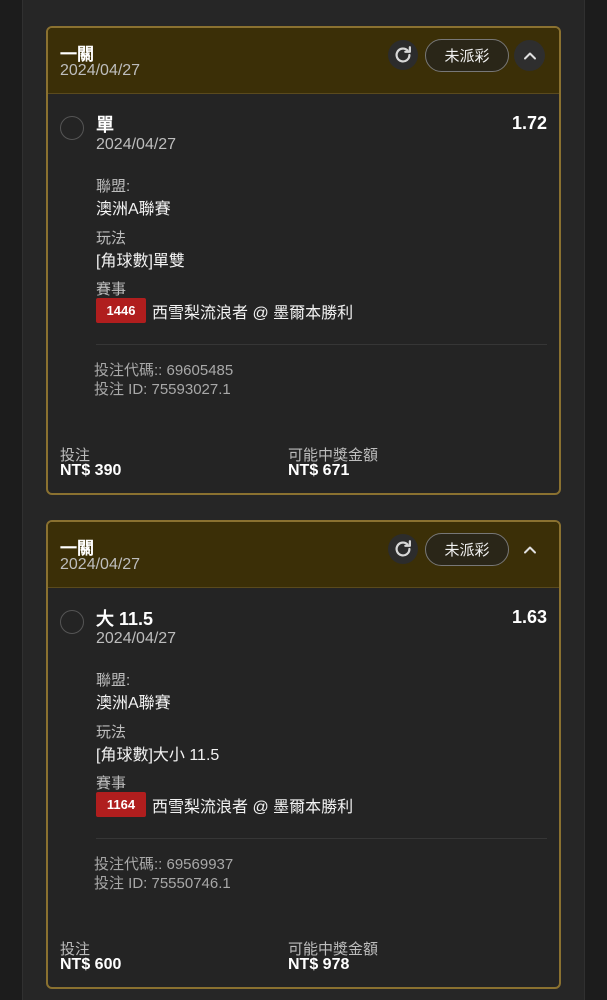 Image resolution: width=607 pixels, height=1000 pixels. Describe the element at coordinates (529, 617) in the screenshot. I see `bet-odds: 1.63` at that location.